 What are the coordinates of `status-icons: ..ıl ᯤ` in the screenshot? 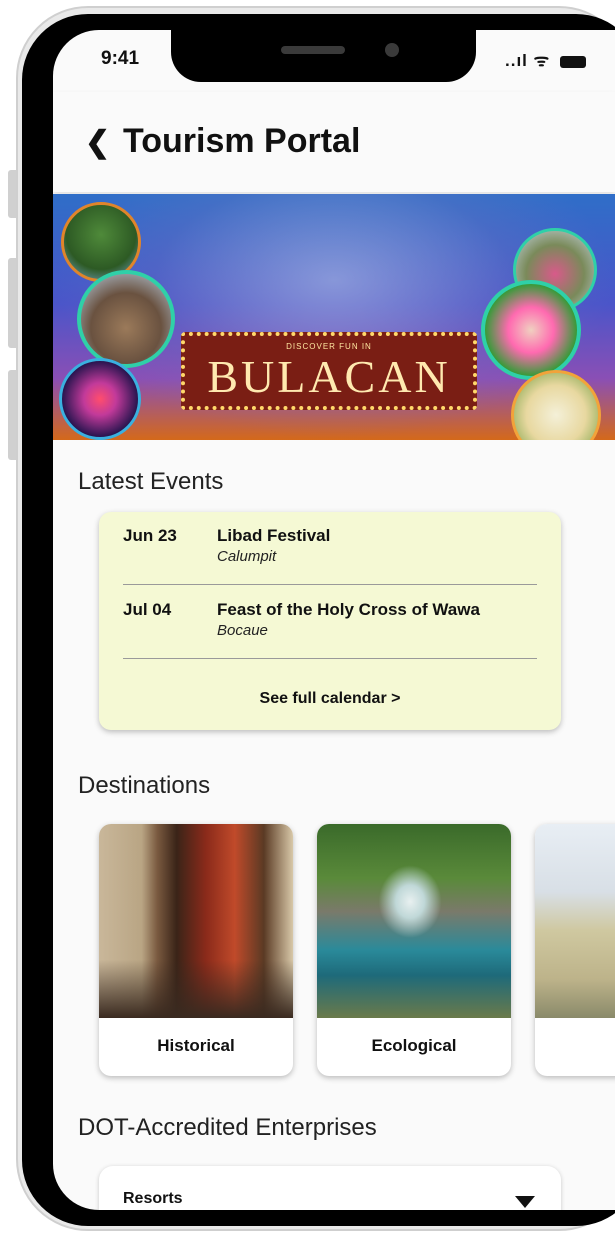 It's located at (545, 59).